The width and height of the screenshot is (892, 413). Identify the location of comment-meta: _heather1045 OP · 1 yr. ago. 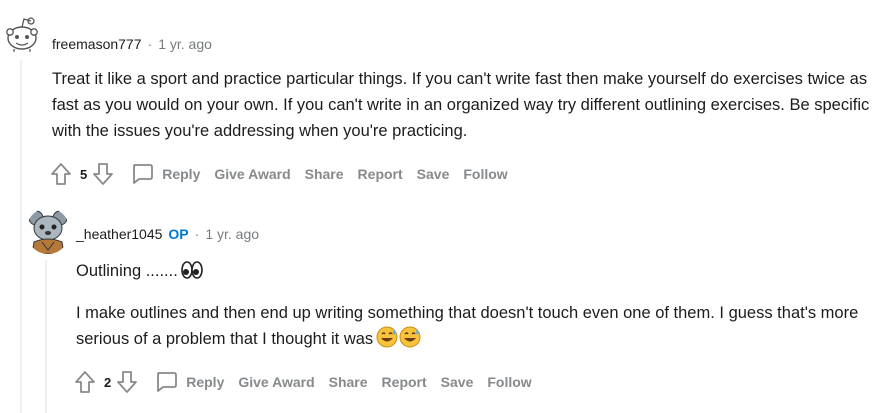
(167, 234).